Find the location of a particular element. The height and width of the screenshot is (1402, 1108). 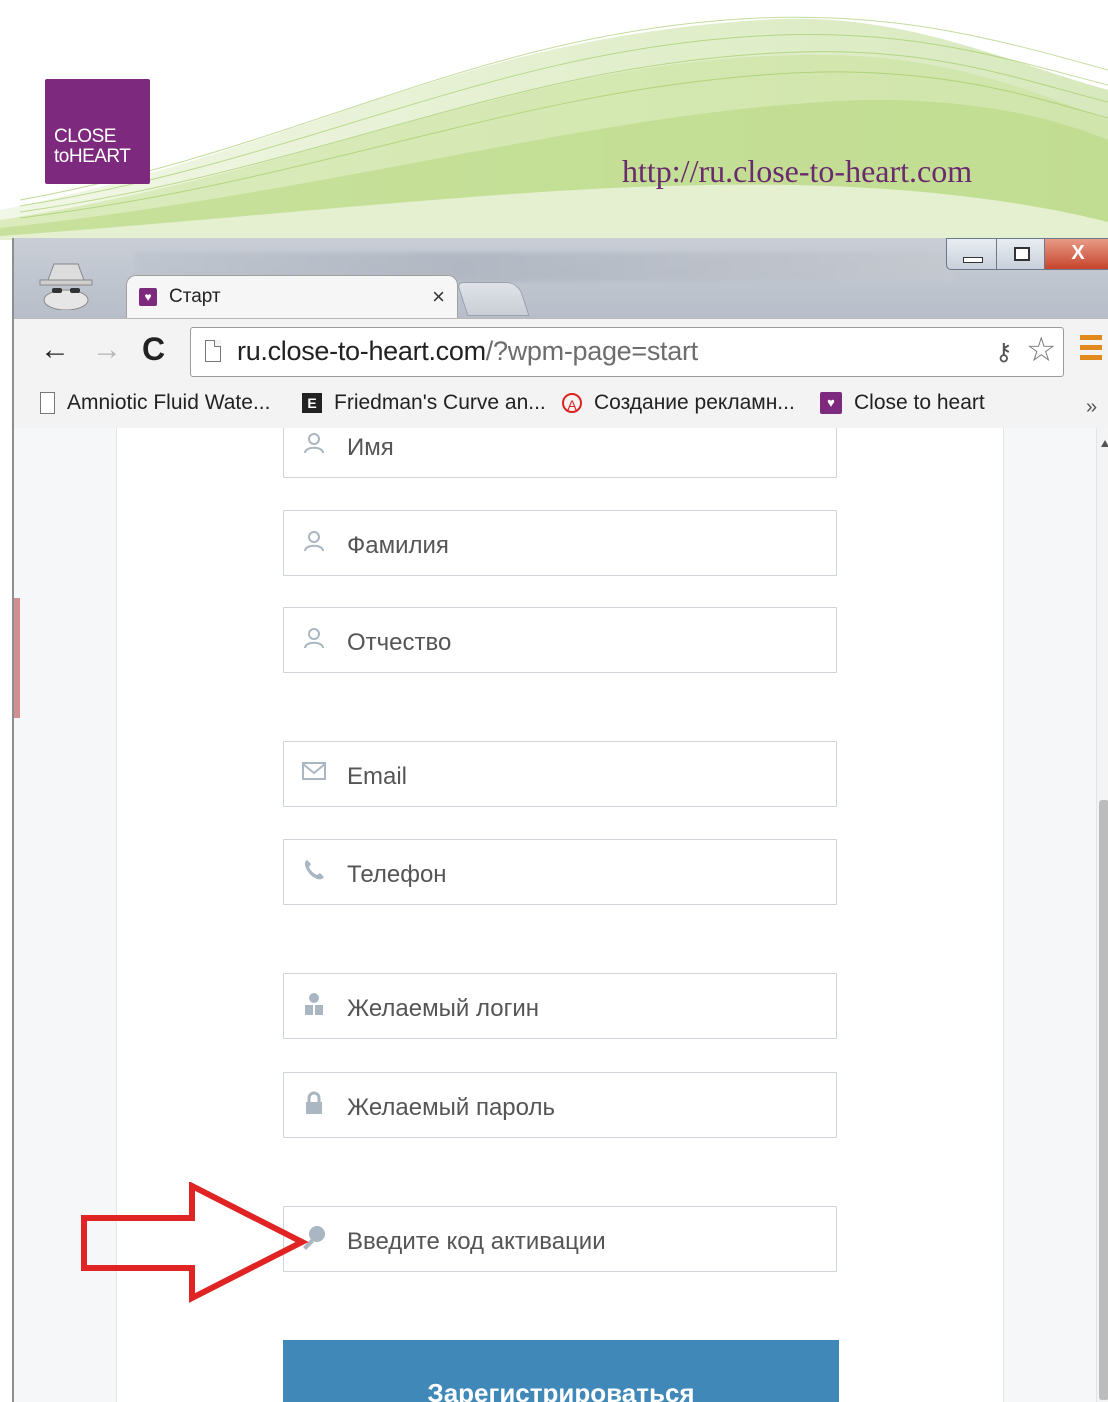

logo-text-line2: toHEART is located at coordinates (92, 156).